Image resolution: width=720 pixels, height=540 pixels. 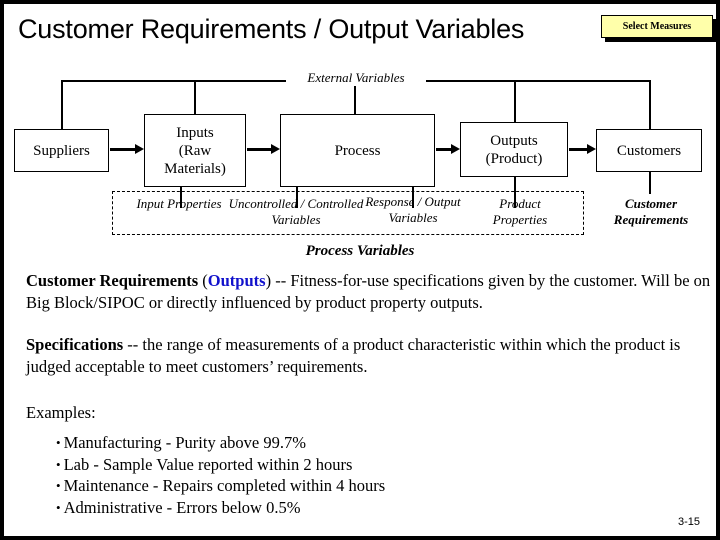 I want to click on external-variables-drop-inputs, so click(x=195, y=97).